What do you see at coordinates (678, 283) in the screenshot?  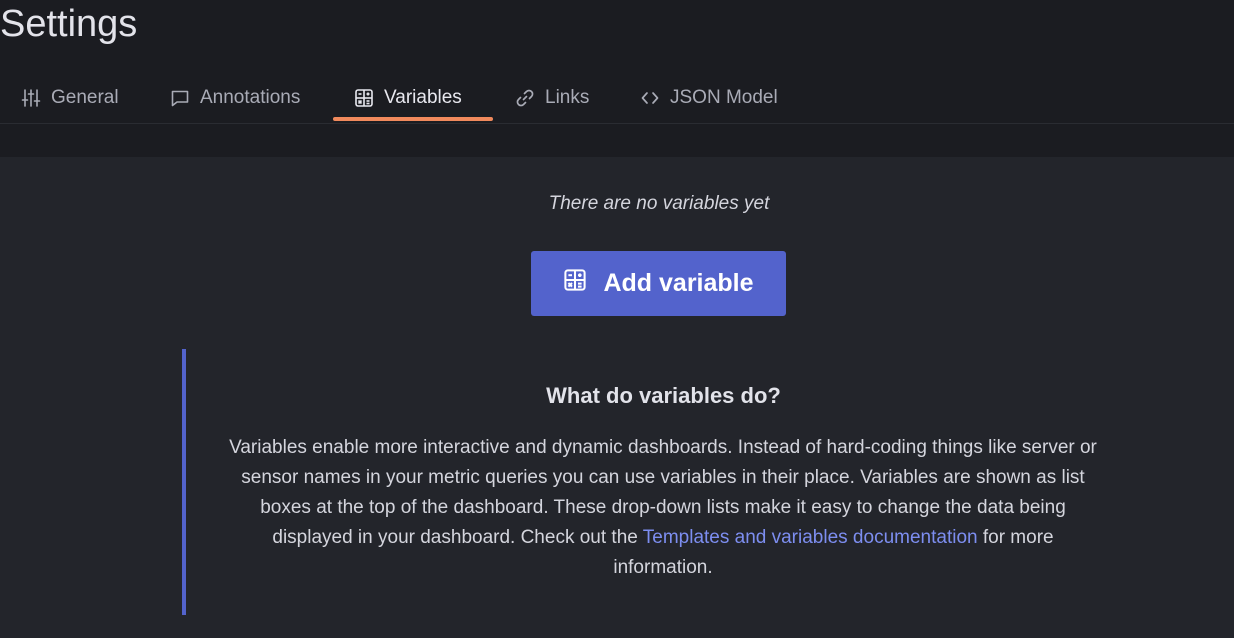 I see `add-variable-label: Add variable` at bounding box center [678, 283].